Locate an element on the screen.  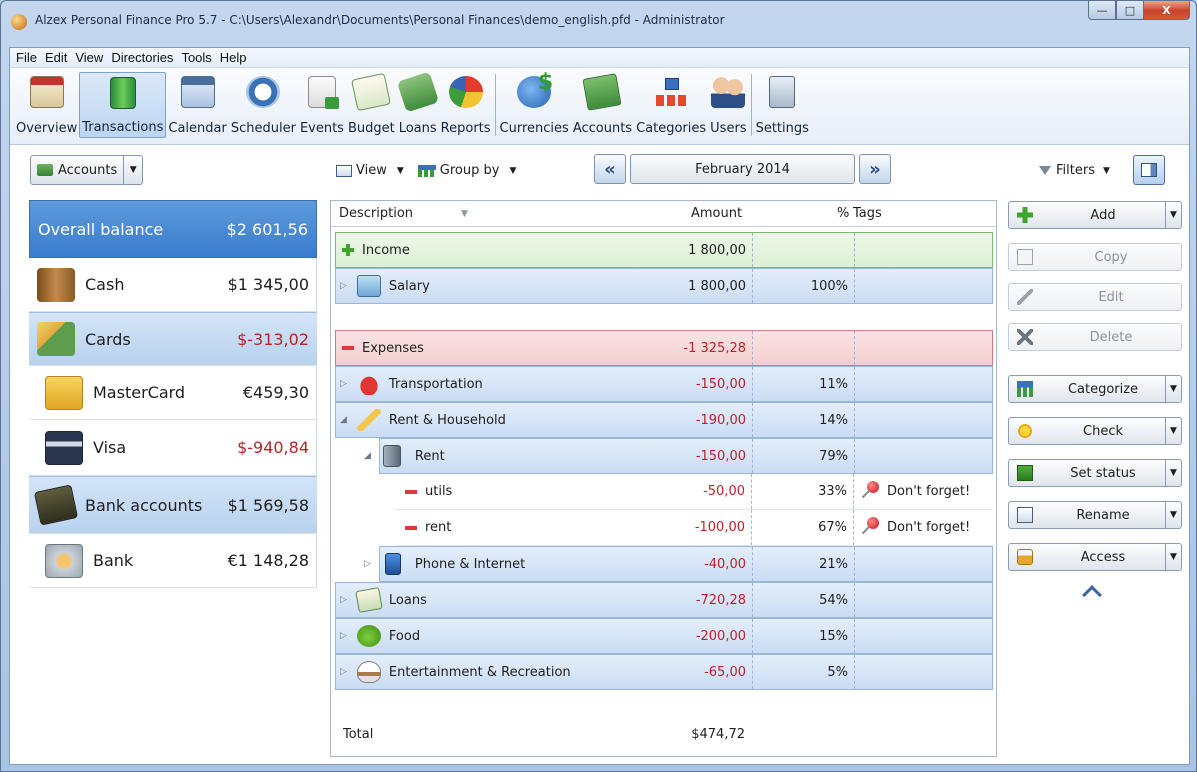
view-dropdown: View is located at coordinates (371, 170).